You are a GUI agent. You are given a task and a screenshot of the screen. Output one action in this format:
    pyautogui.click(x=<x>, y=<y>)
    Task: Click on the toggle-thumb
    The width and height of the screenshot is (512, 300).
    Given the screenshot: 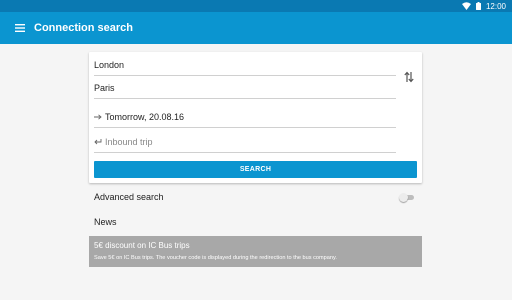 What is the action you would take?
    pyautogui.click(x=403, y=197)
    